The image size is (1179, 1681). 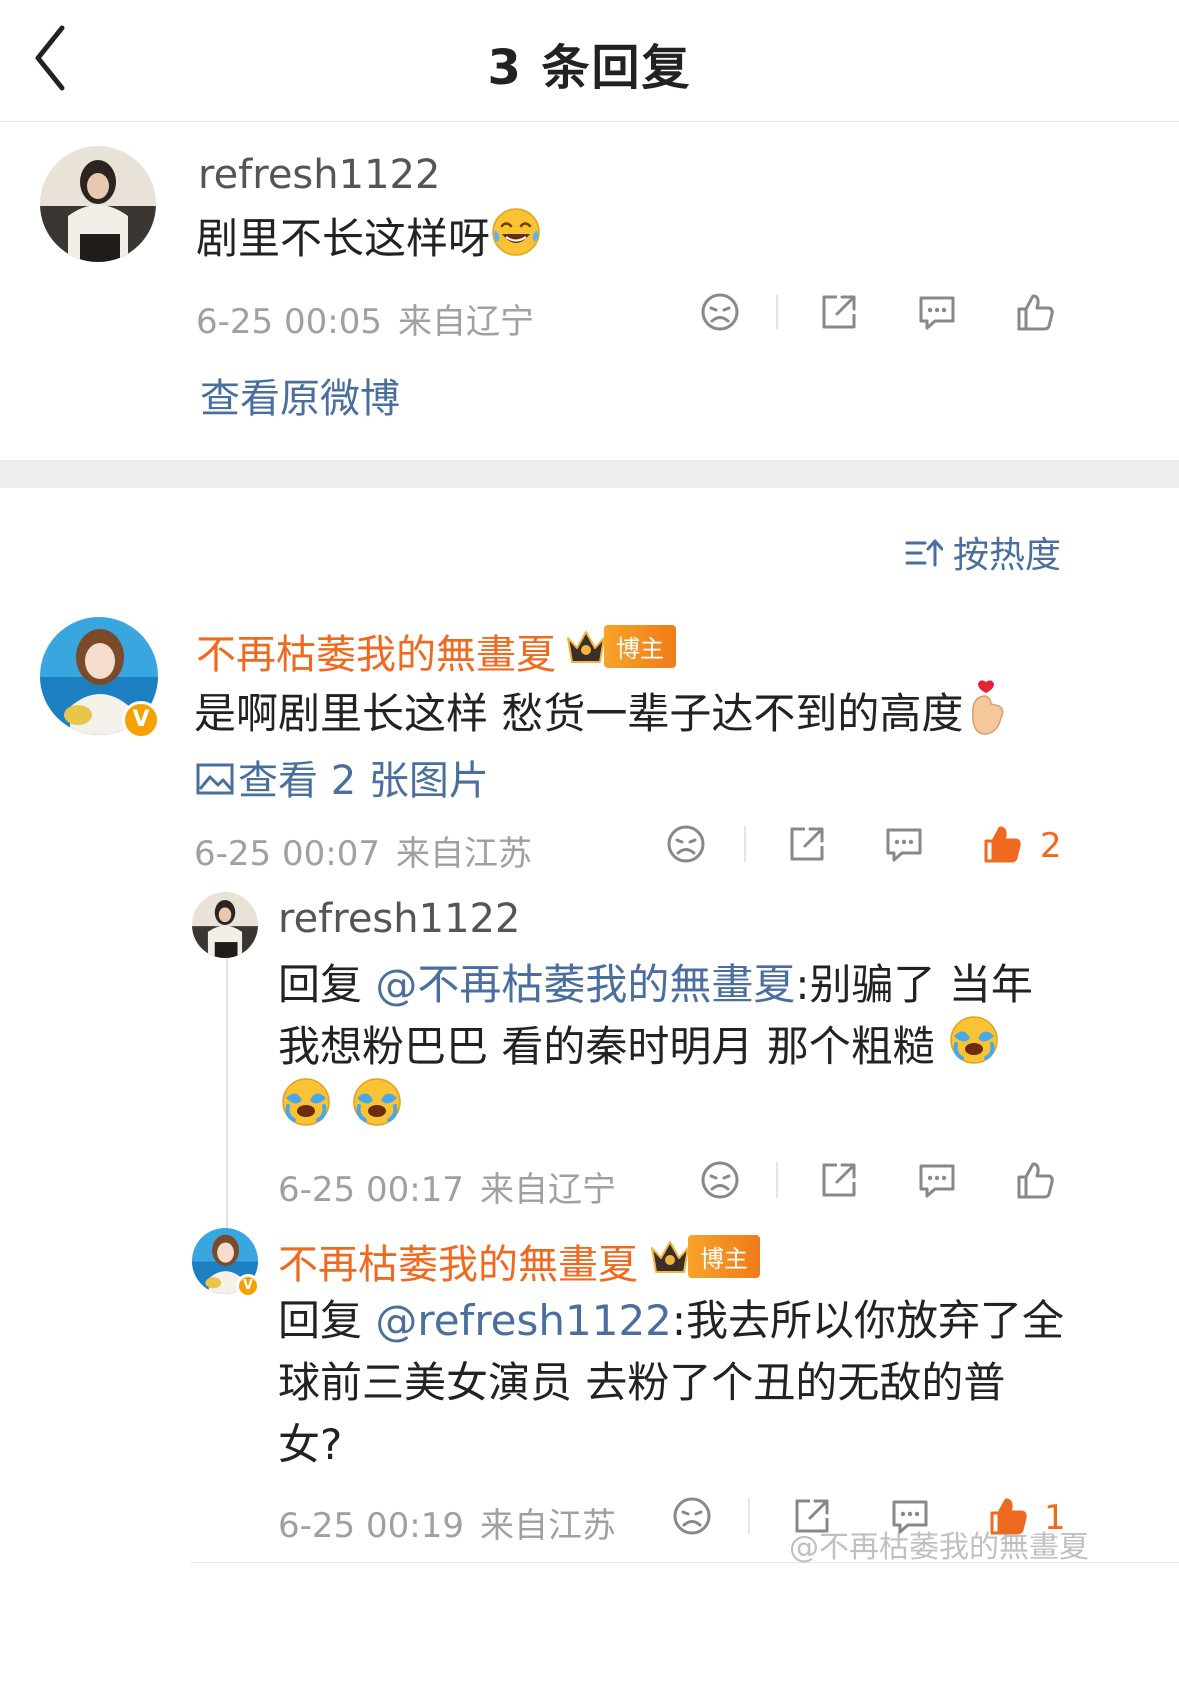 I want to click on finger-heart-emoji-icon, so click(x=986, y=716).